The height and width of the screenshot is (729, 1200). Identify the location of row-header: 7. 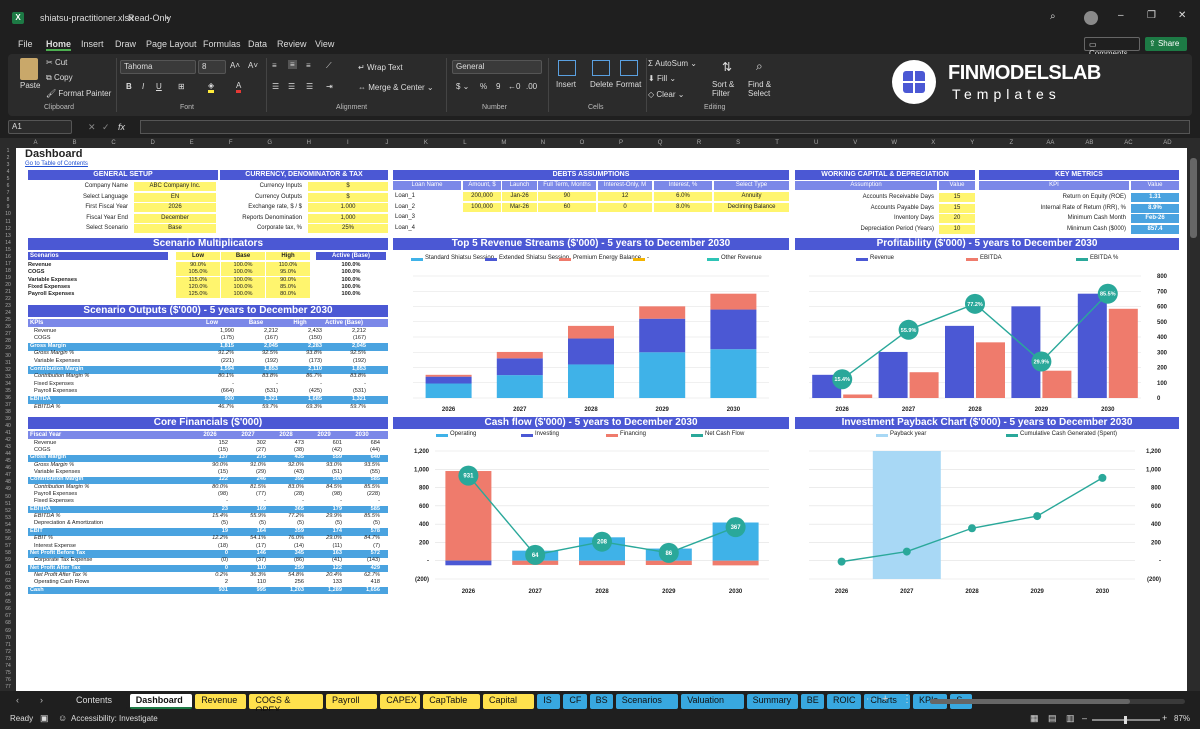
(8, 193).